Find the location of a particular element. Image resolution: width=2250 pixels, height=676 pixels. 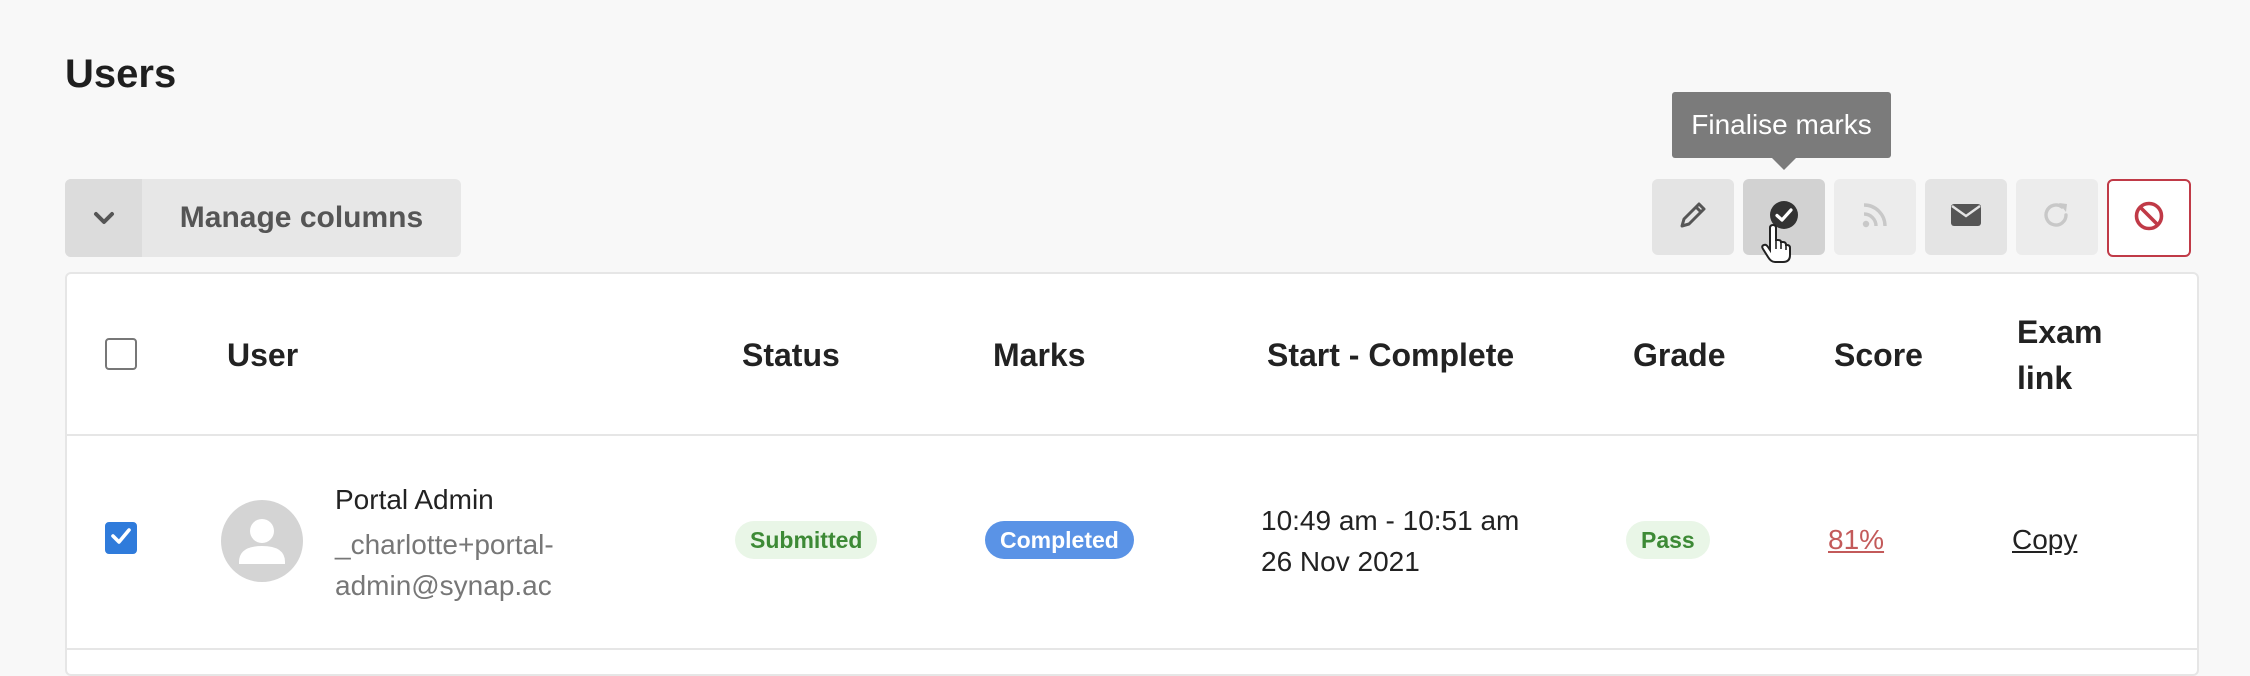

ban-icon is located at coordinates (2149, 218).